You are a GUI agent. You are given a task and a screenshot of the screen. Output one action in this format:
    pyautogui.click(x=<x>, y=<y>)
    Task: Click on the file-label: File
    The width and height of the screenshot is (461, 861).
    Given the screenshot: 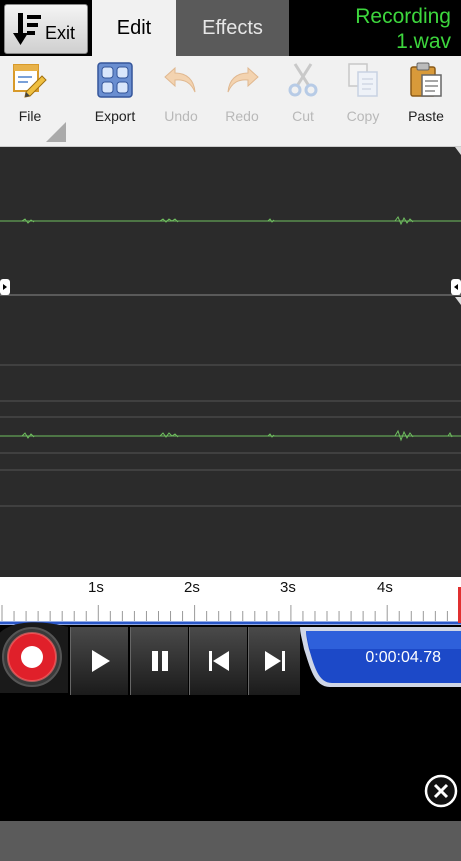 What is the action you would take?
    pyautogui.click(x=30, y=116)
    